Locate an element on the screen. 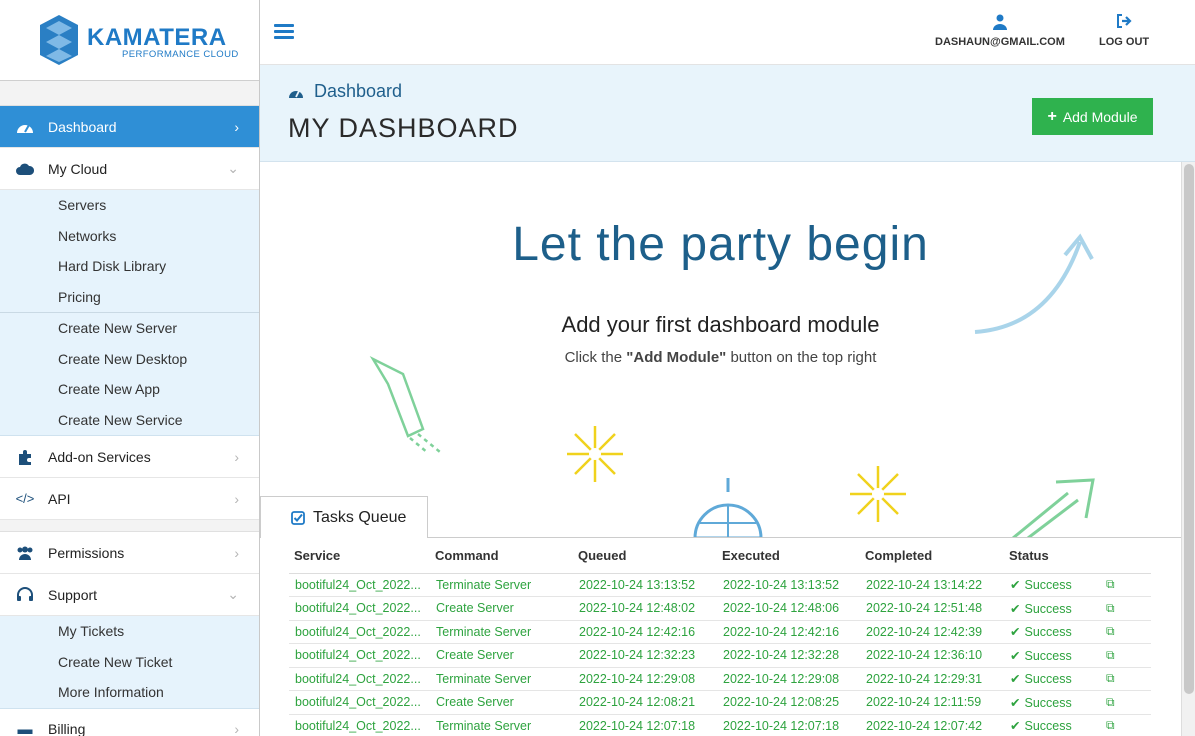  sidebar-subitem-pricing: Pricing is located at coordinates (129, 297).